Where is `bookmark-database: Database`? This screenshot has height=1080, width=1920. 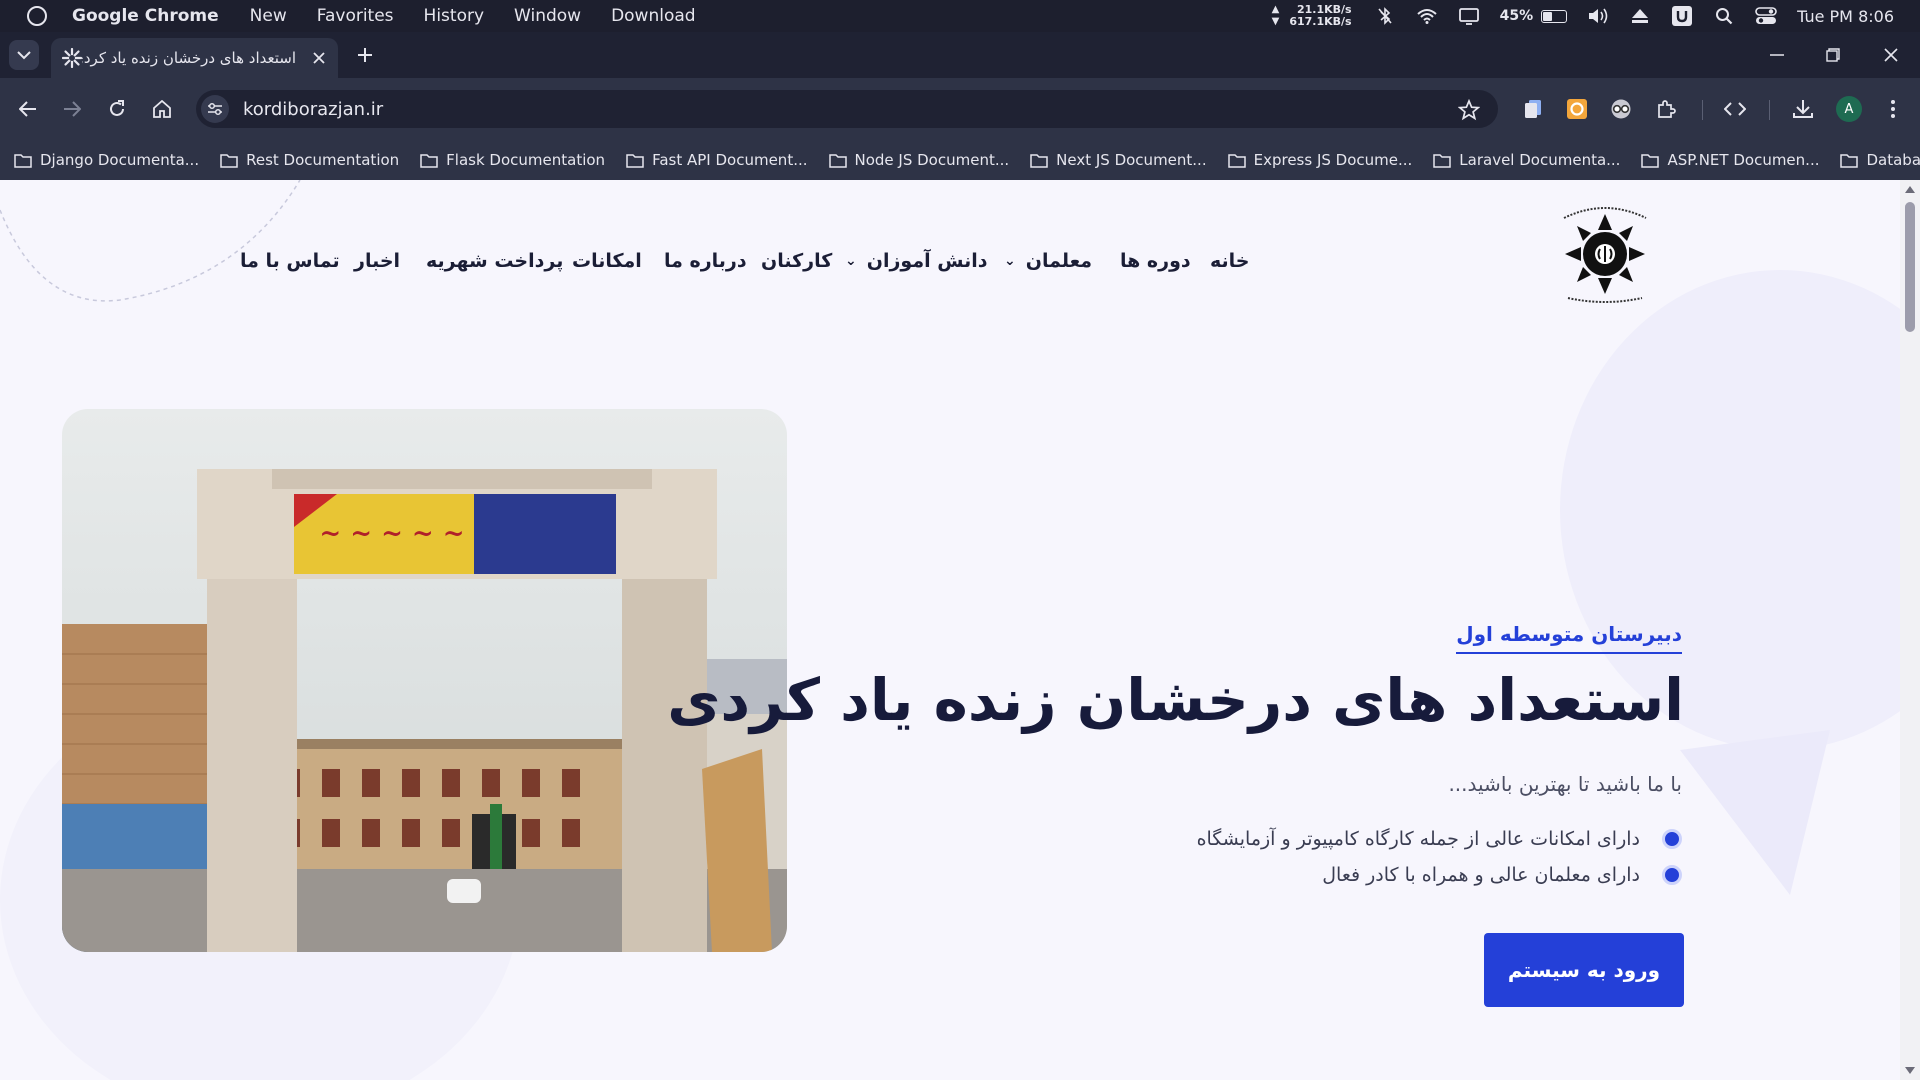 bookmark-database: Database is located at coordinates (1880, 160).